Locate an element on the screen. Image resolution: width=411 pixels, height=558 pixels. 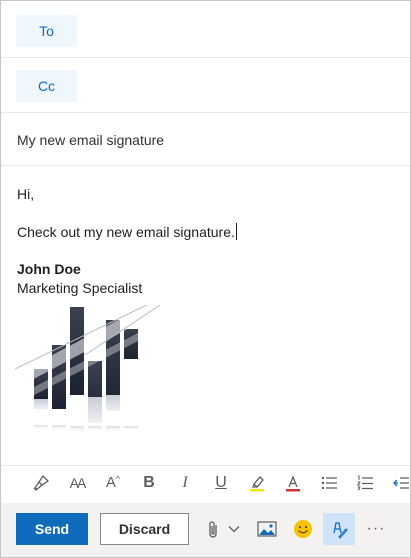
chevron-down-icon is located at coordinates (234, 529).